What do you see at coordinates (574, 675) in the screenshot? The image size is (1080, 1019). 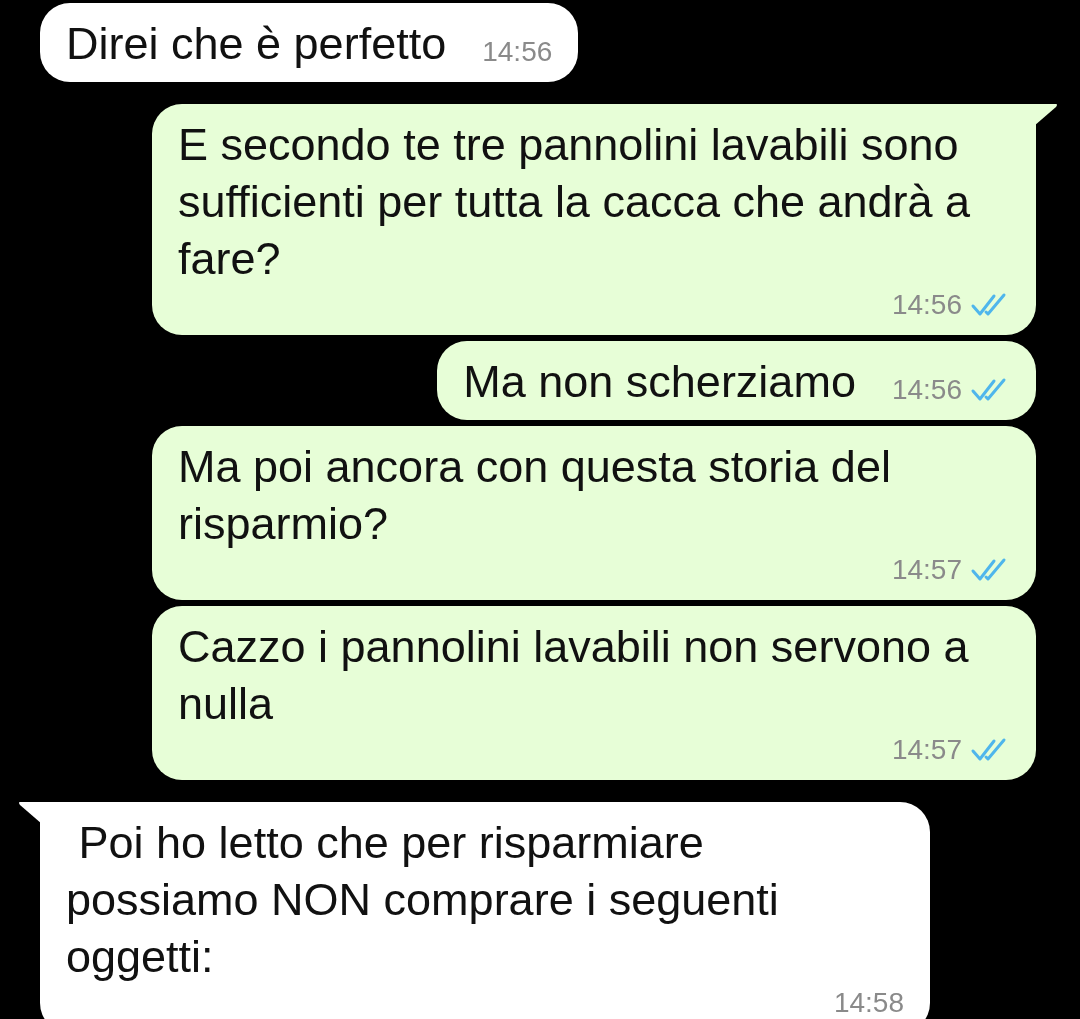 I see `message-text: Cazzo i pannolini lavabili non servono a nulla` at bounding box center [574, 675].